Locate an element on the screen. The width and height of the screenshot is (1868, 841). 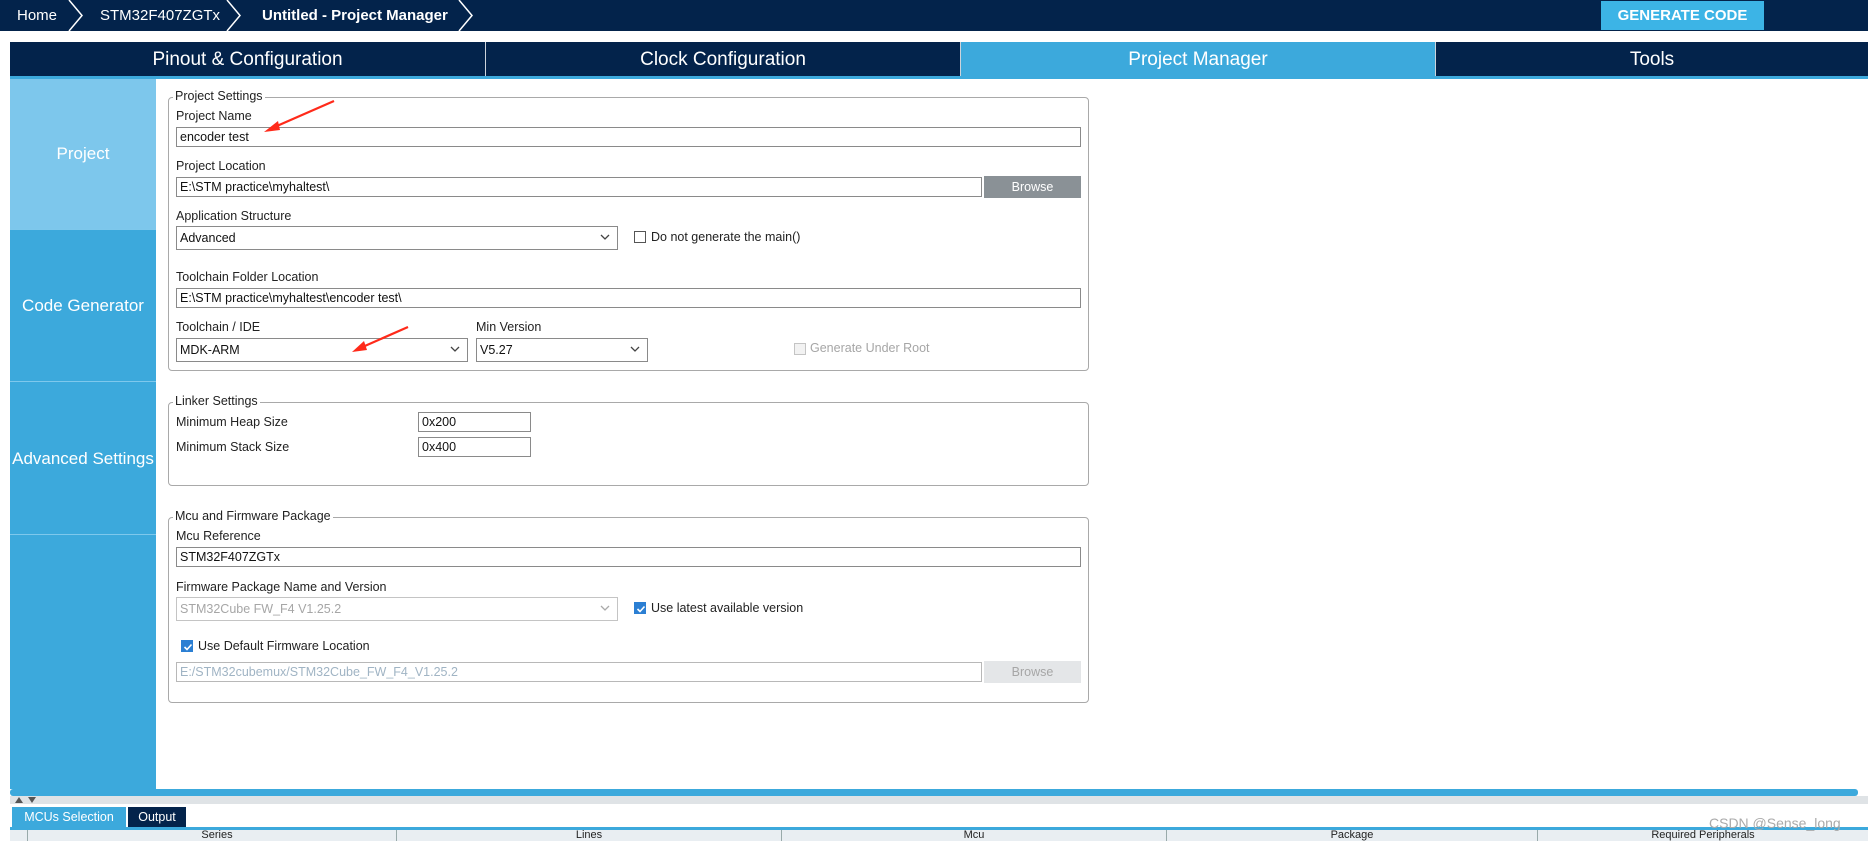
watermark: CSDN @Sense_long is located at coordinates (1775, 823).